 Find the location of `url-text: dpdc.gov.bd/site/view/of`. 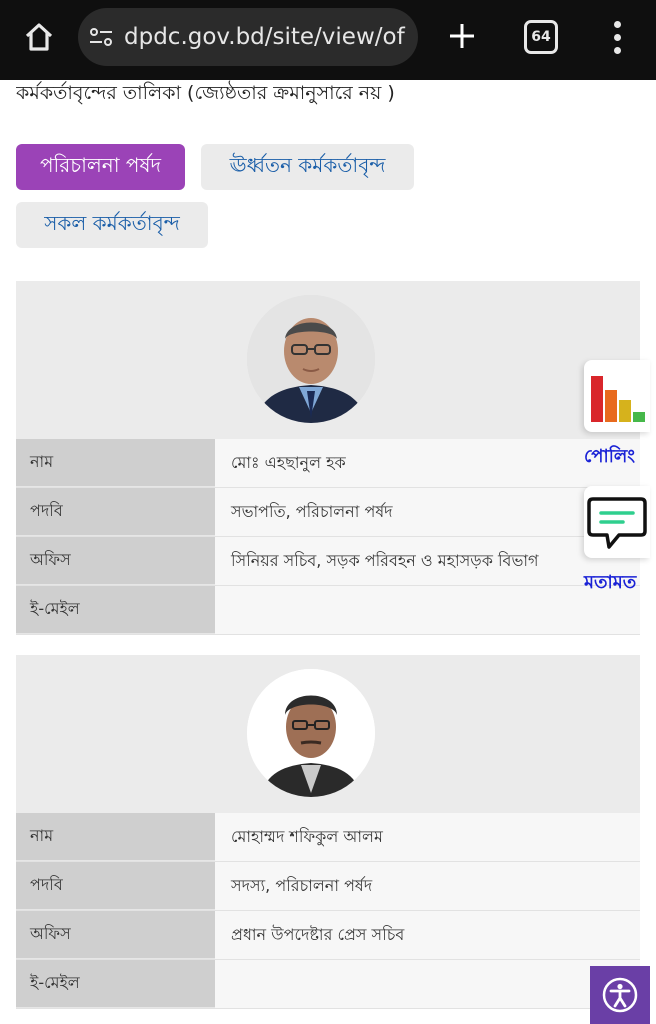

url-text: dpdc.gov.bd/site/view/of is located at coordinates (264, 37).